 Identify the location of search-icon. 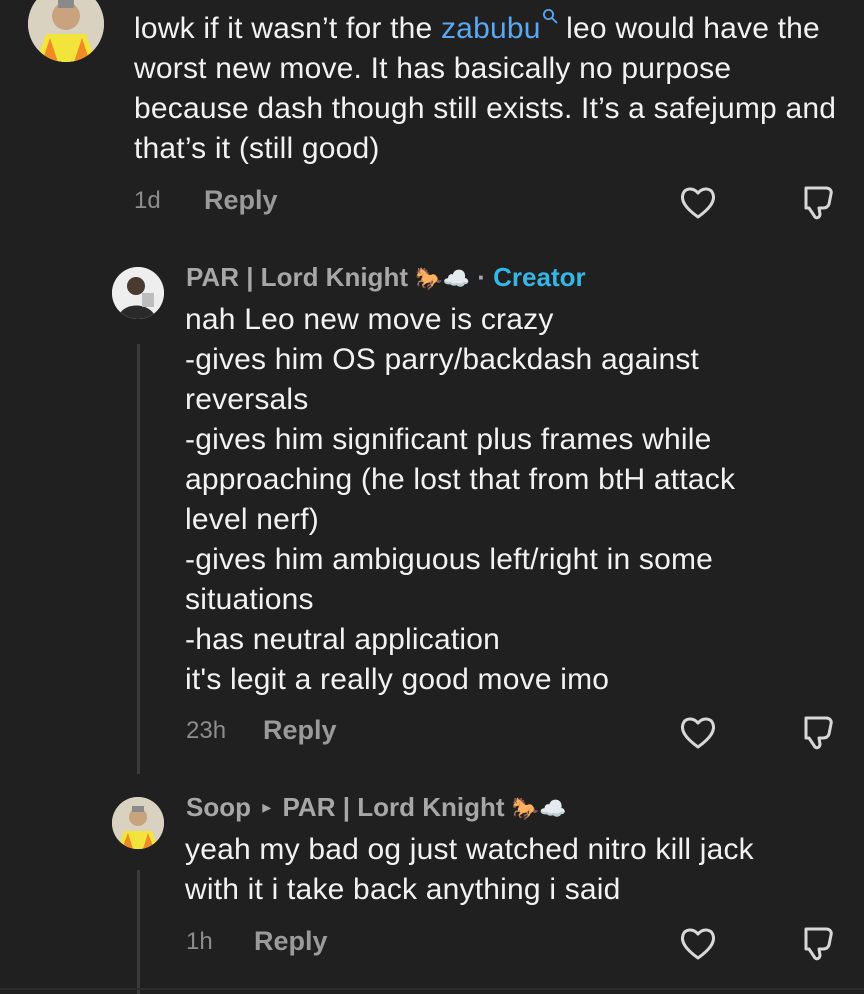
(550, 16).